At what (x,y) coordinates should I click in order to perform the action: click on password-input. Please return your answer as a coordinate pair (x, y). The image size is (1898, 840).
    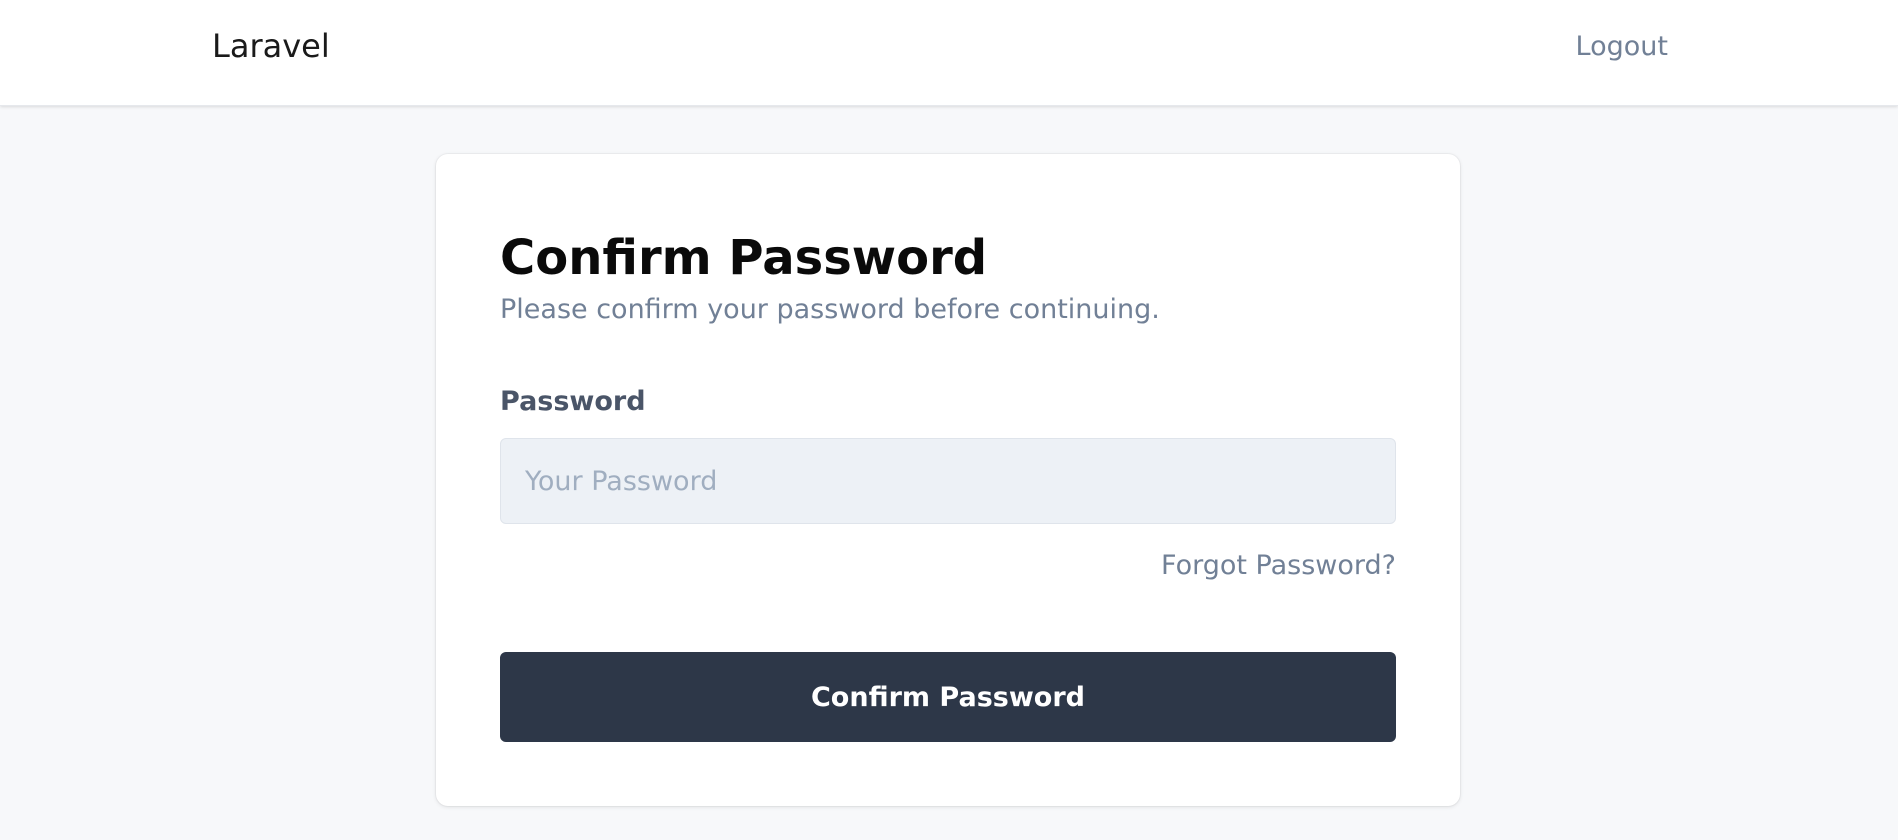
    Looking at the image, I should click on (948, 481).